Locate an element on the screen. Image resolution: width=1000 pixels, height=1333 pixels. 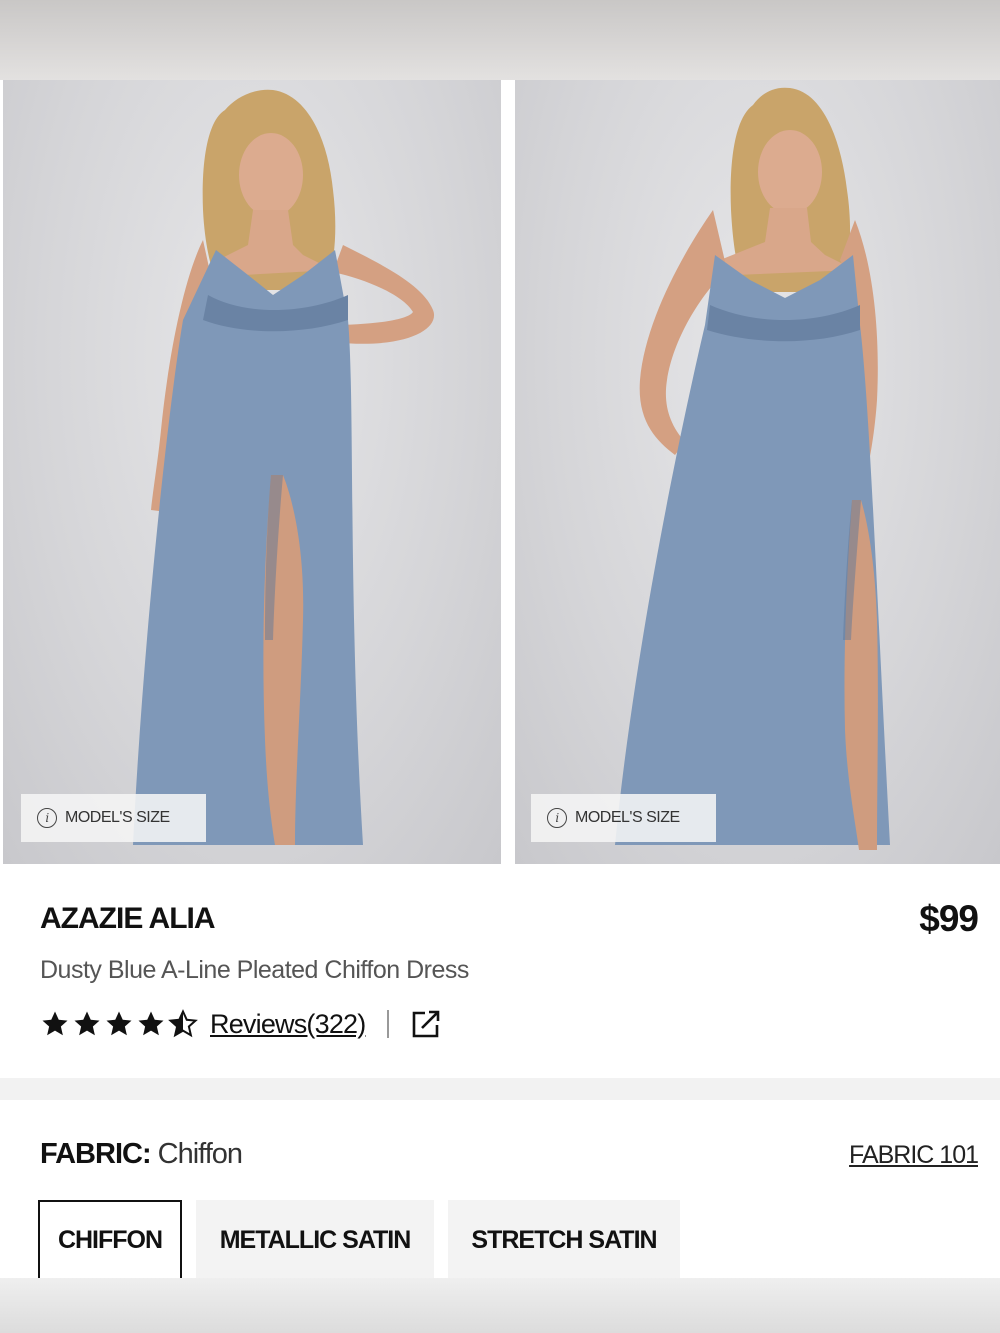
bottom-bar is located at coordinates (500, 1305).